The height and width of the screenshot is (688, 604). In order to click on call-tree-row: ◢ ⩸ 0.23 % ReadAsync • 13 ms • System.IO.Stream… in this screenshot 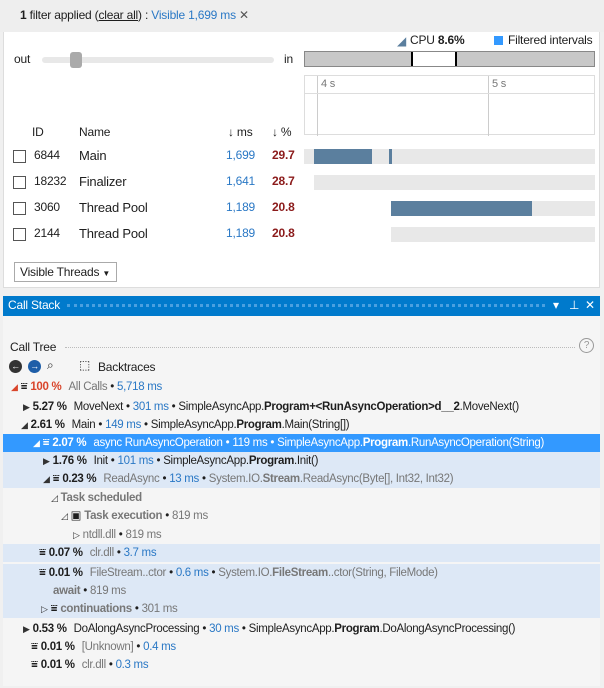, I will do `click(301, 479)`.